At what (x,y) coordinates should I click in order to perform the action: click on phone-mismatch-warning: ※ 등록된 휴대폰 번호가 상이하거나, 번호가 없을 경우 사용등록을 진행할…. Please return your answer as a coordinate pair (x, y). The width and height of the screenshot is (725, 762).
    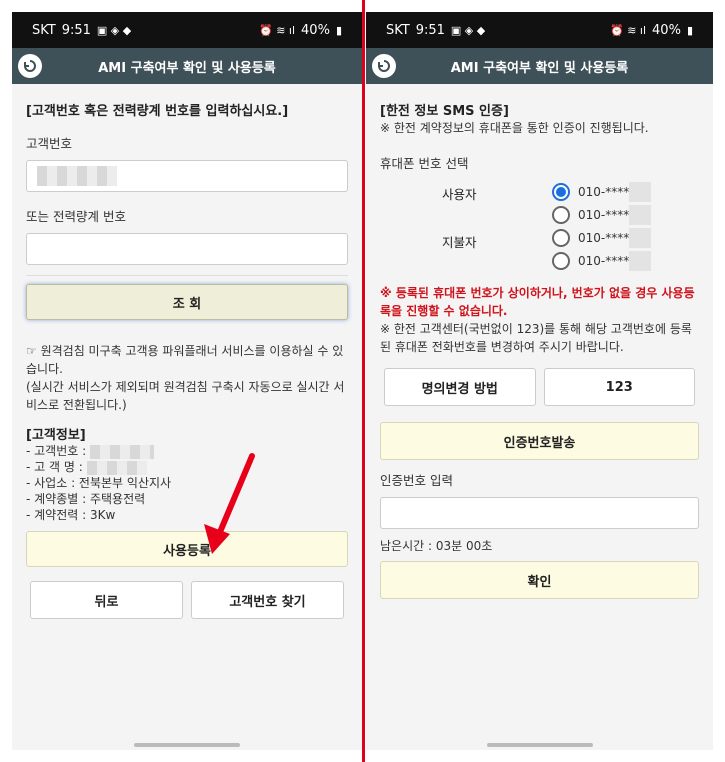
    Looking at the image, I should click on (537, 302).